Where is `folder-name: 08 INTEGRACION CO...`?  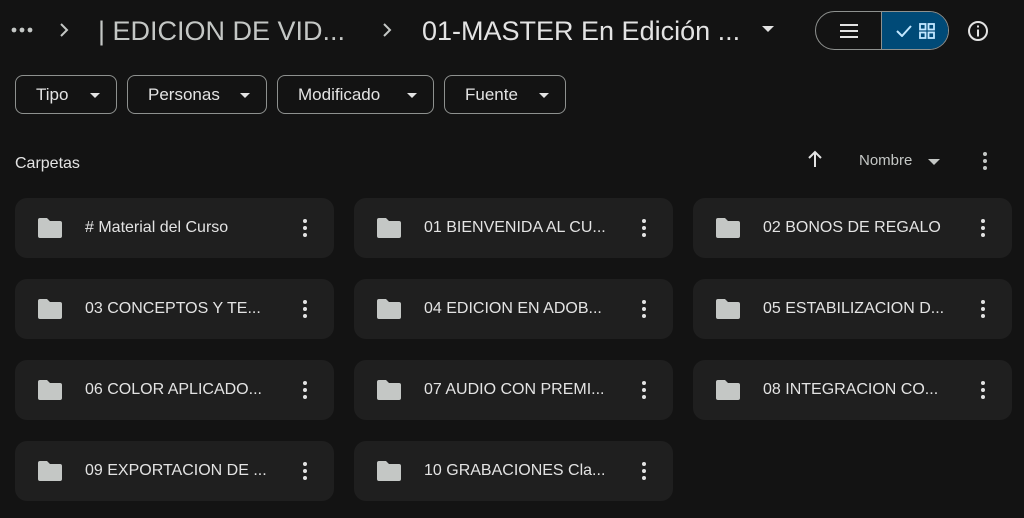 folder-name: 08 INTEGRACION CO... is located at coordinates (851, 389).